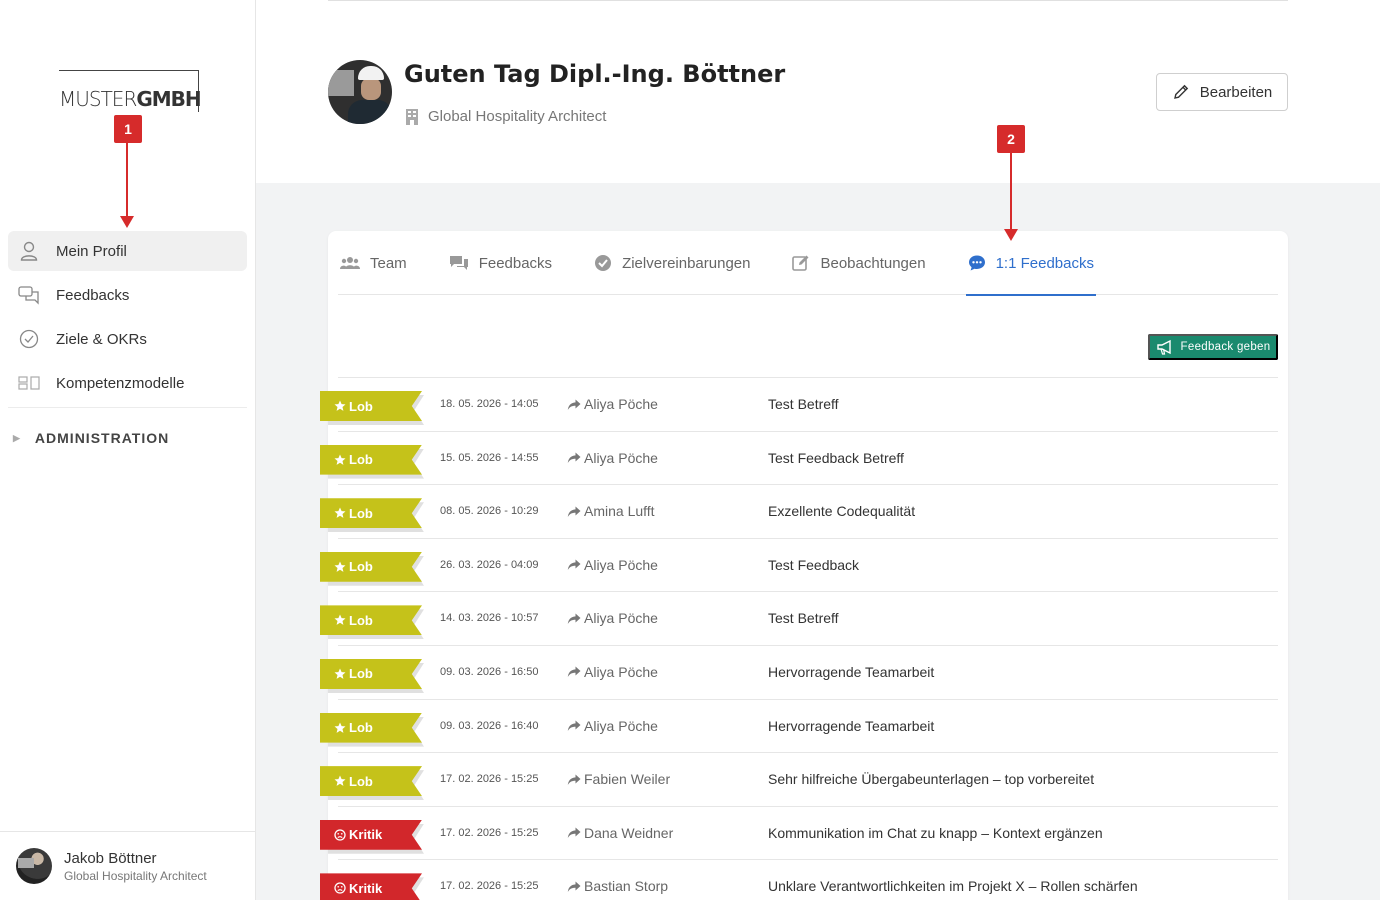 The image size is (1380, 900). What do you see at coordinates (619, 511) in the screenshot?
I see `sender-name: Amina Lufft` at bounding box center [619, 511].